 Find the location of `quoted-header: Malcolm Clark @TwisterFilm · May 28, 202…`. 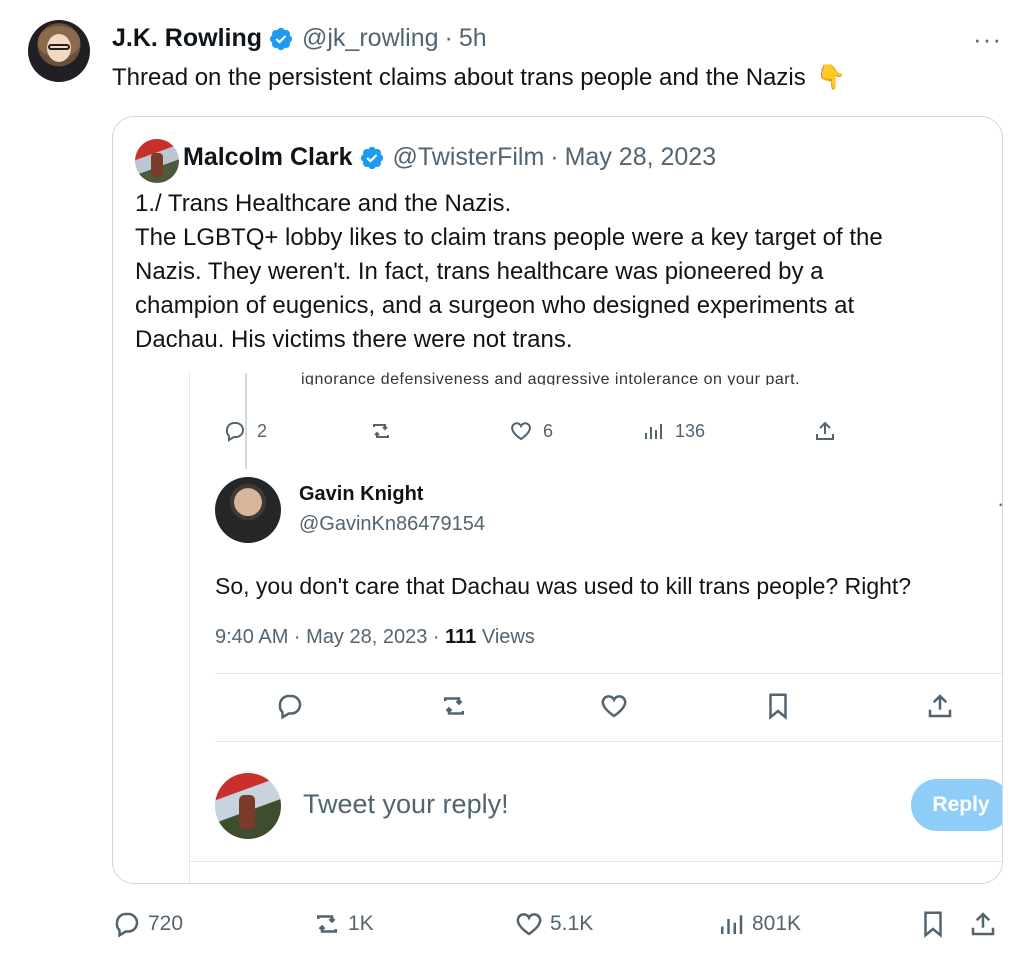

quoted-header: Malcolm Clark @TwisterFilm · May 28, 202… is located at coordinates (449, 157).